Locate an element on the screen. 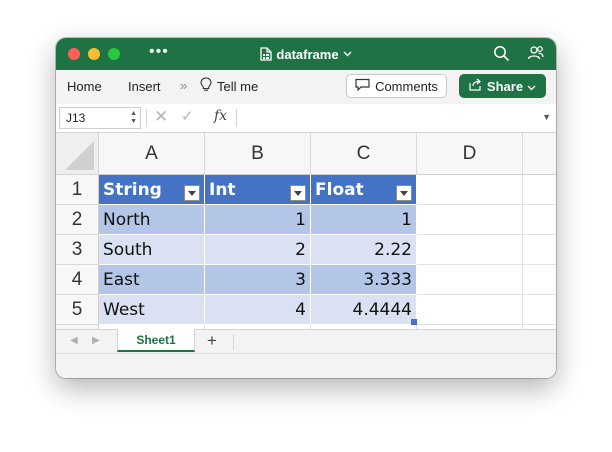  column-header-a: A is located at coordinates (152, 154).